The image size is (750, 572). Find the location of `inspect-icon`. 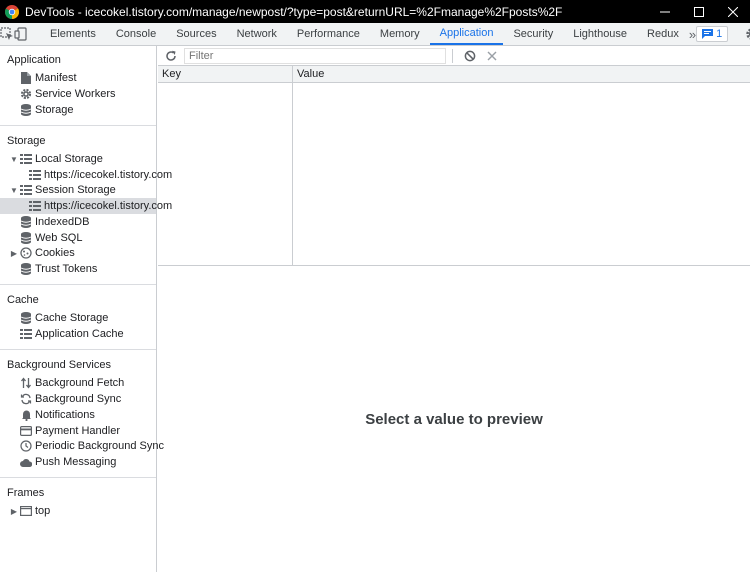

inspect-icon is located at coordinates (6, 33).